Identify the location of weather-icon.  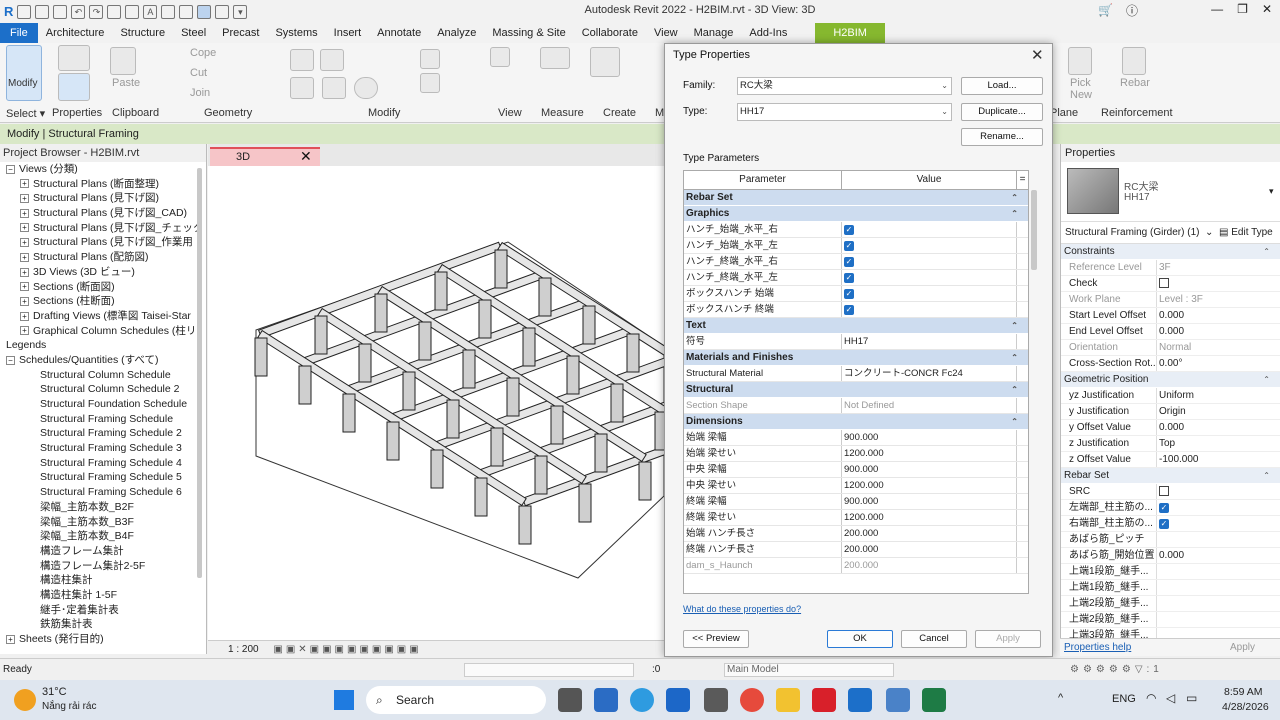
(25, 700).